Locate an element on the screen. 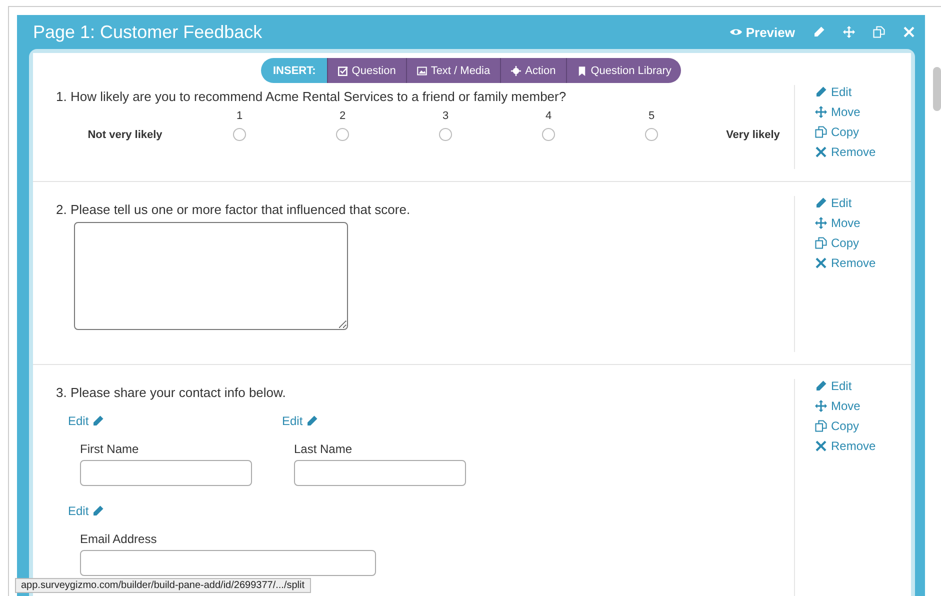 Image resolution: width=941 pixels, height=596 pixels. question-title: 1. How likely are you to recommend Acme Rental Services to a friend or family member? is located at coordinates (312, 96).